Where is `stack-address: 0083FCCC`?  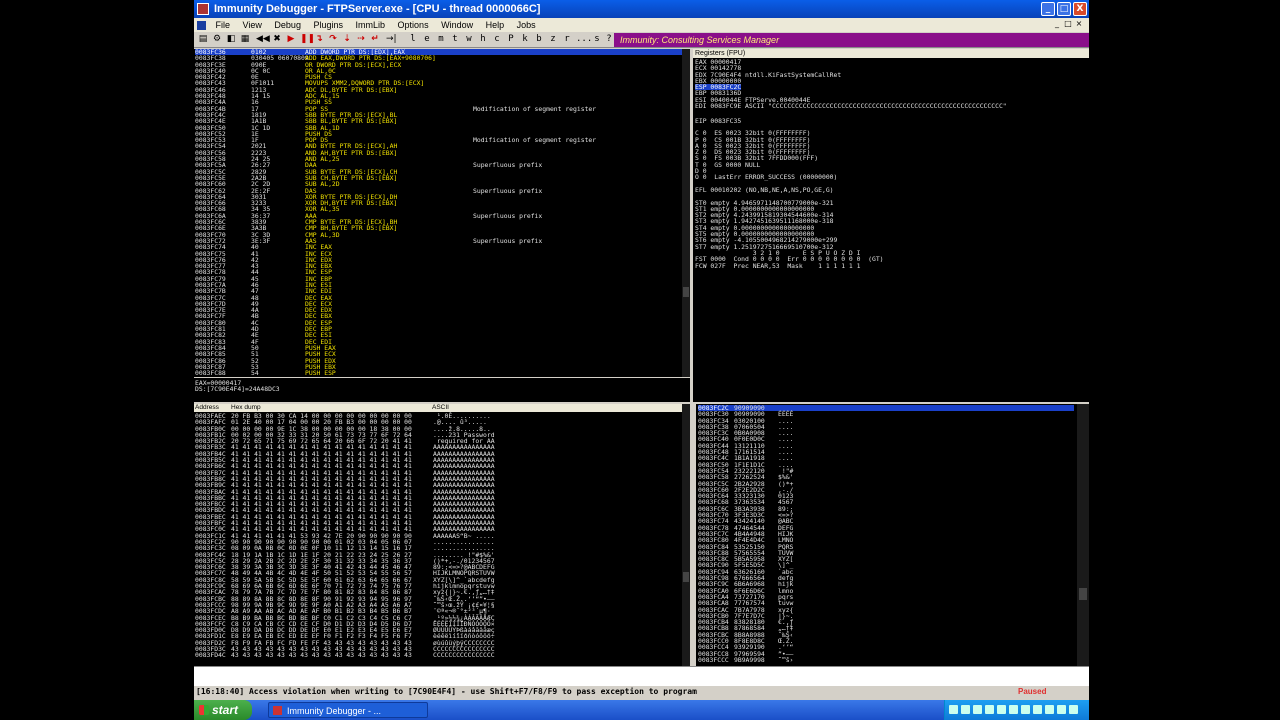 stack-address: 0083FCCC is located at coordinates (713, 659).